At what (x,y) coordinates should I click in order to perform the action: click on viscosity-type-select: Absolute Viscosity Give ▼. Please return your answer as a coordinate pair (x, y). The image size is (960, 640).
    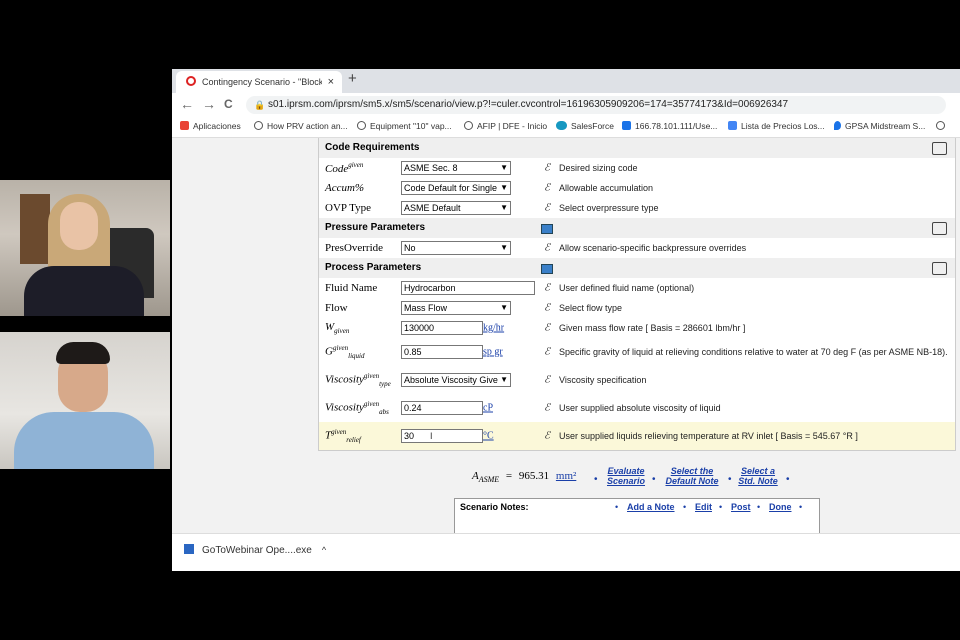
    Looking at the image, I should click on (456, 380).